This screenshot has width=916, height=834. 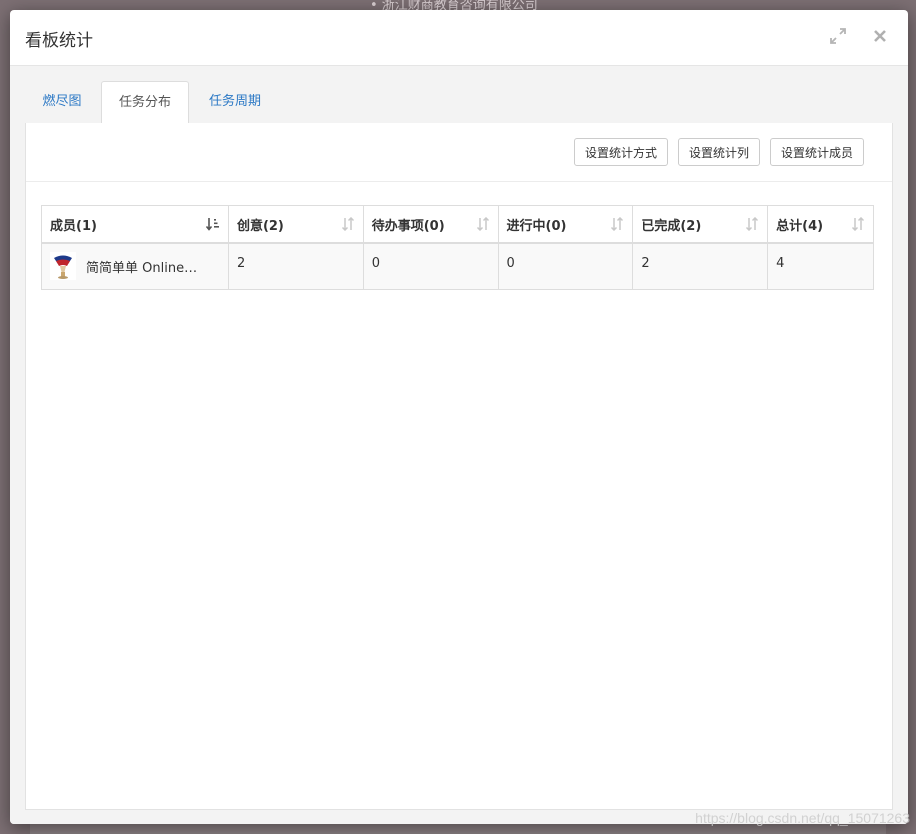 I want to click on column-header-label: 总计(4), so click(x=800, y=226).